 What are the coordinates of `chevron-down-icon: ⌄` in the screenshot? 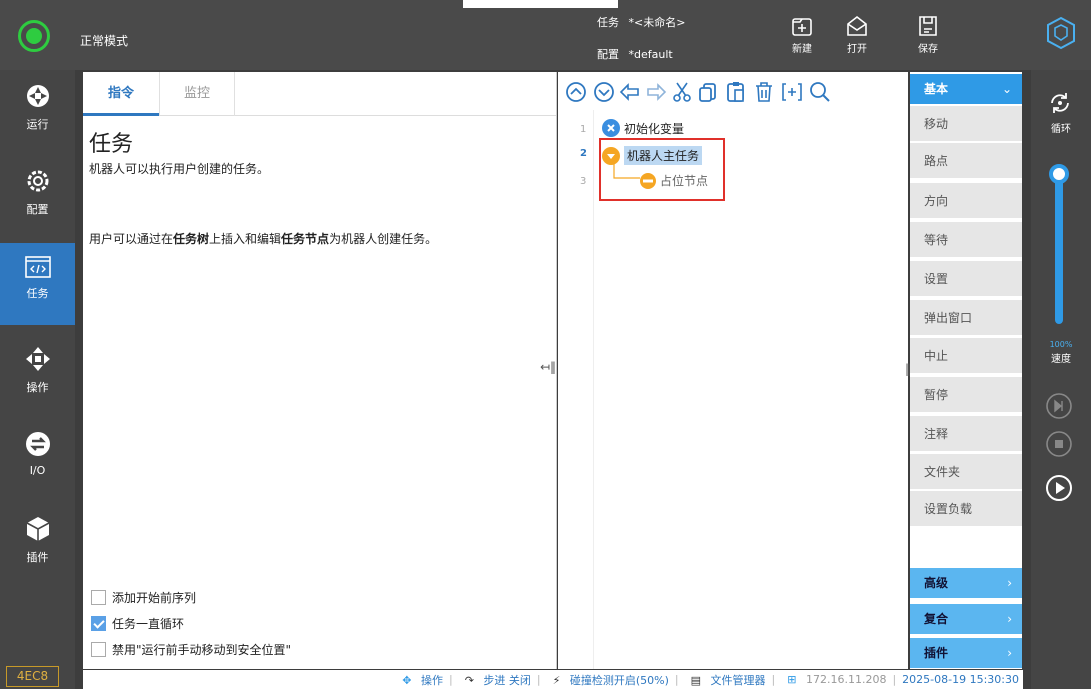 It's located at (1006, 89).